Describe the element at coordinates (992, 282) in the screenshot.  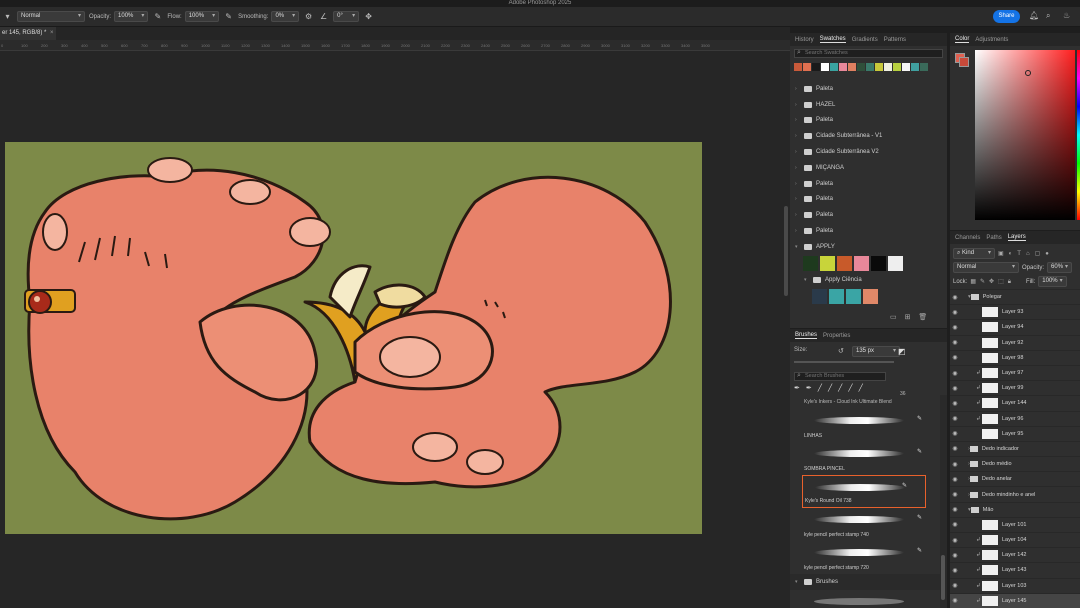
I see `lock-icons: ▦✎✥⬚🔒︎` at that location.